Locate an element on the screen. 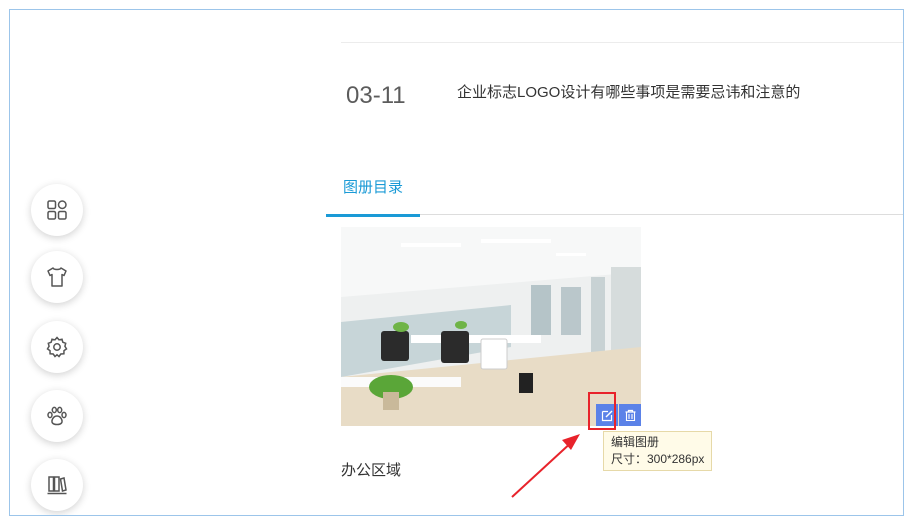 Image resolution: width=915 pixels, height=528 pixels. annotation-highlight is located at coordinates (602, 411).